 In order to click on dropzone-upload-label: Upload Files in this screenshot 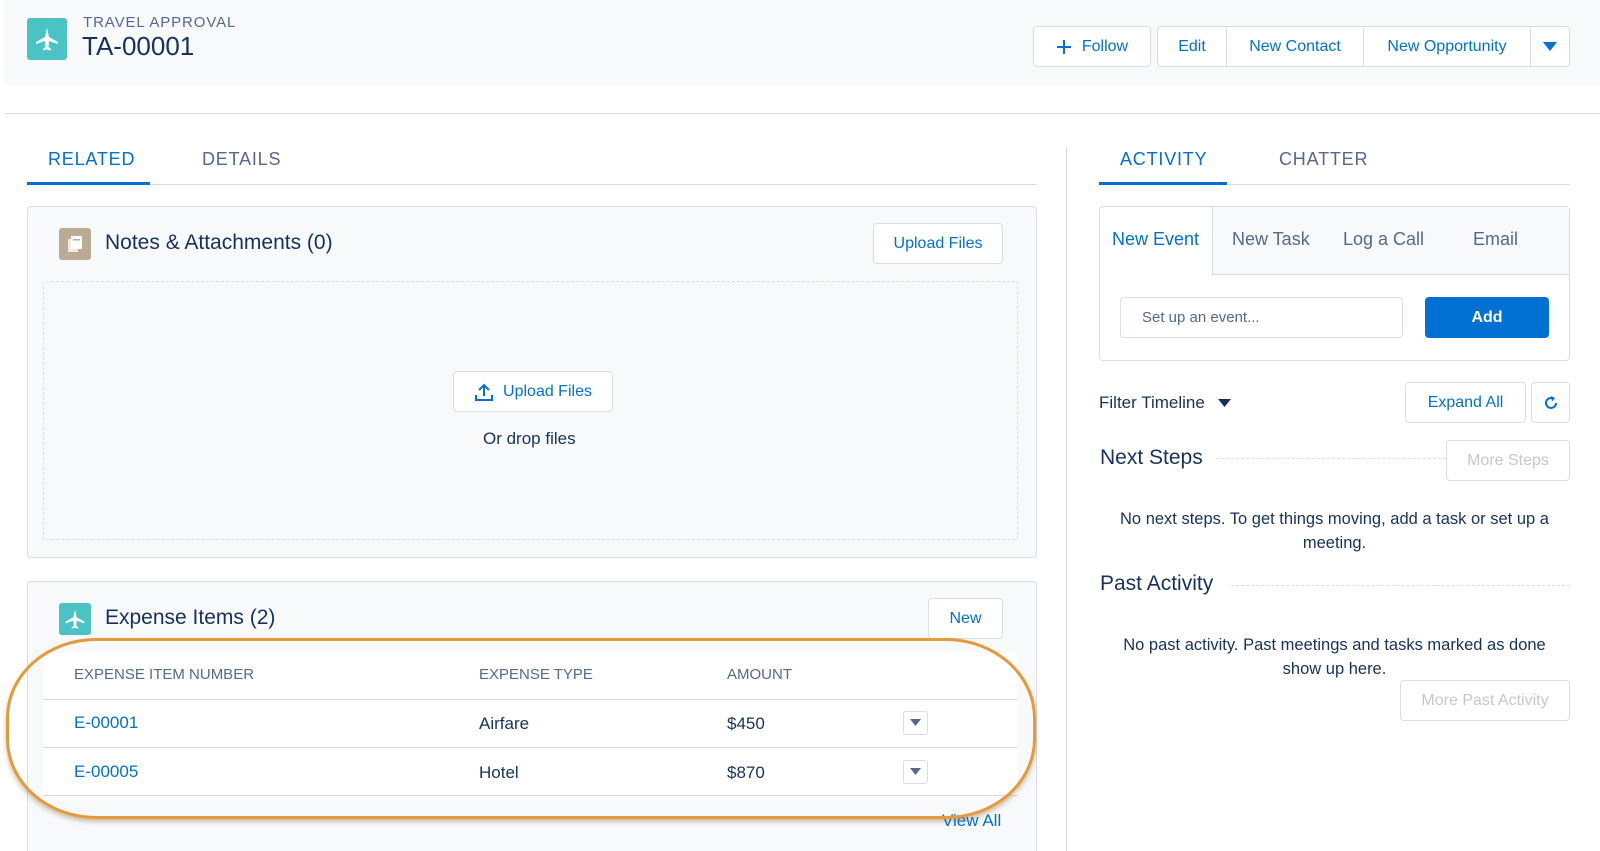, I will do `click(547, 391)`.